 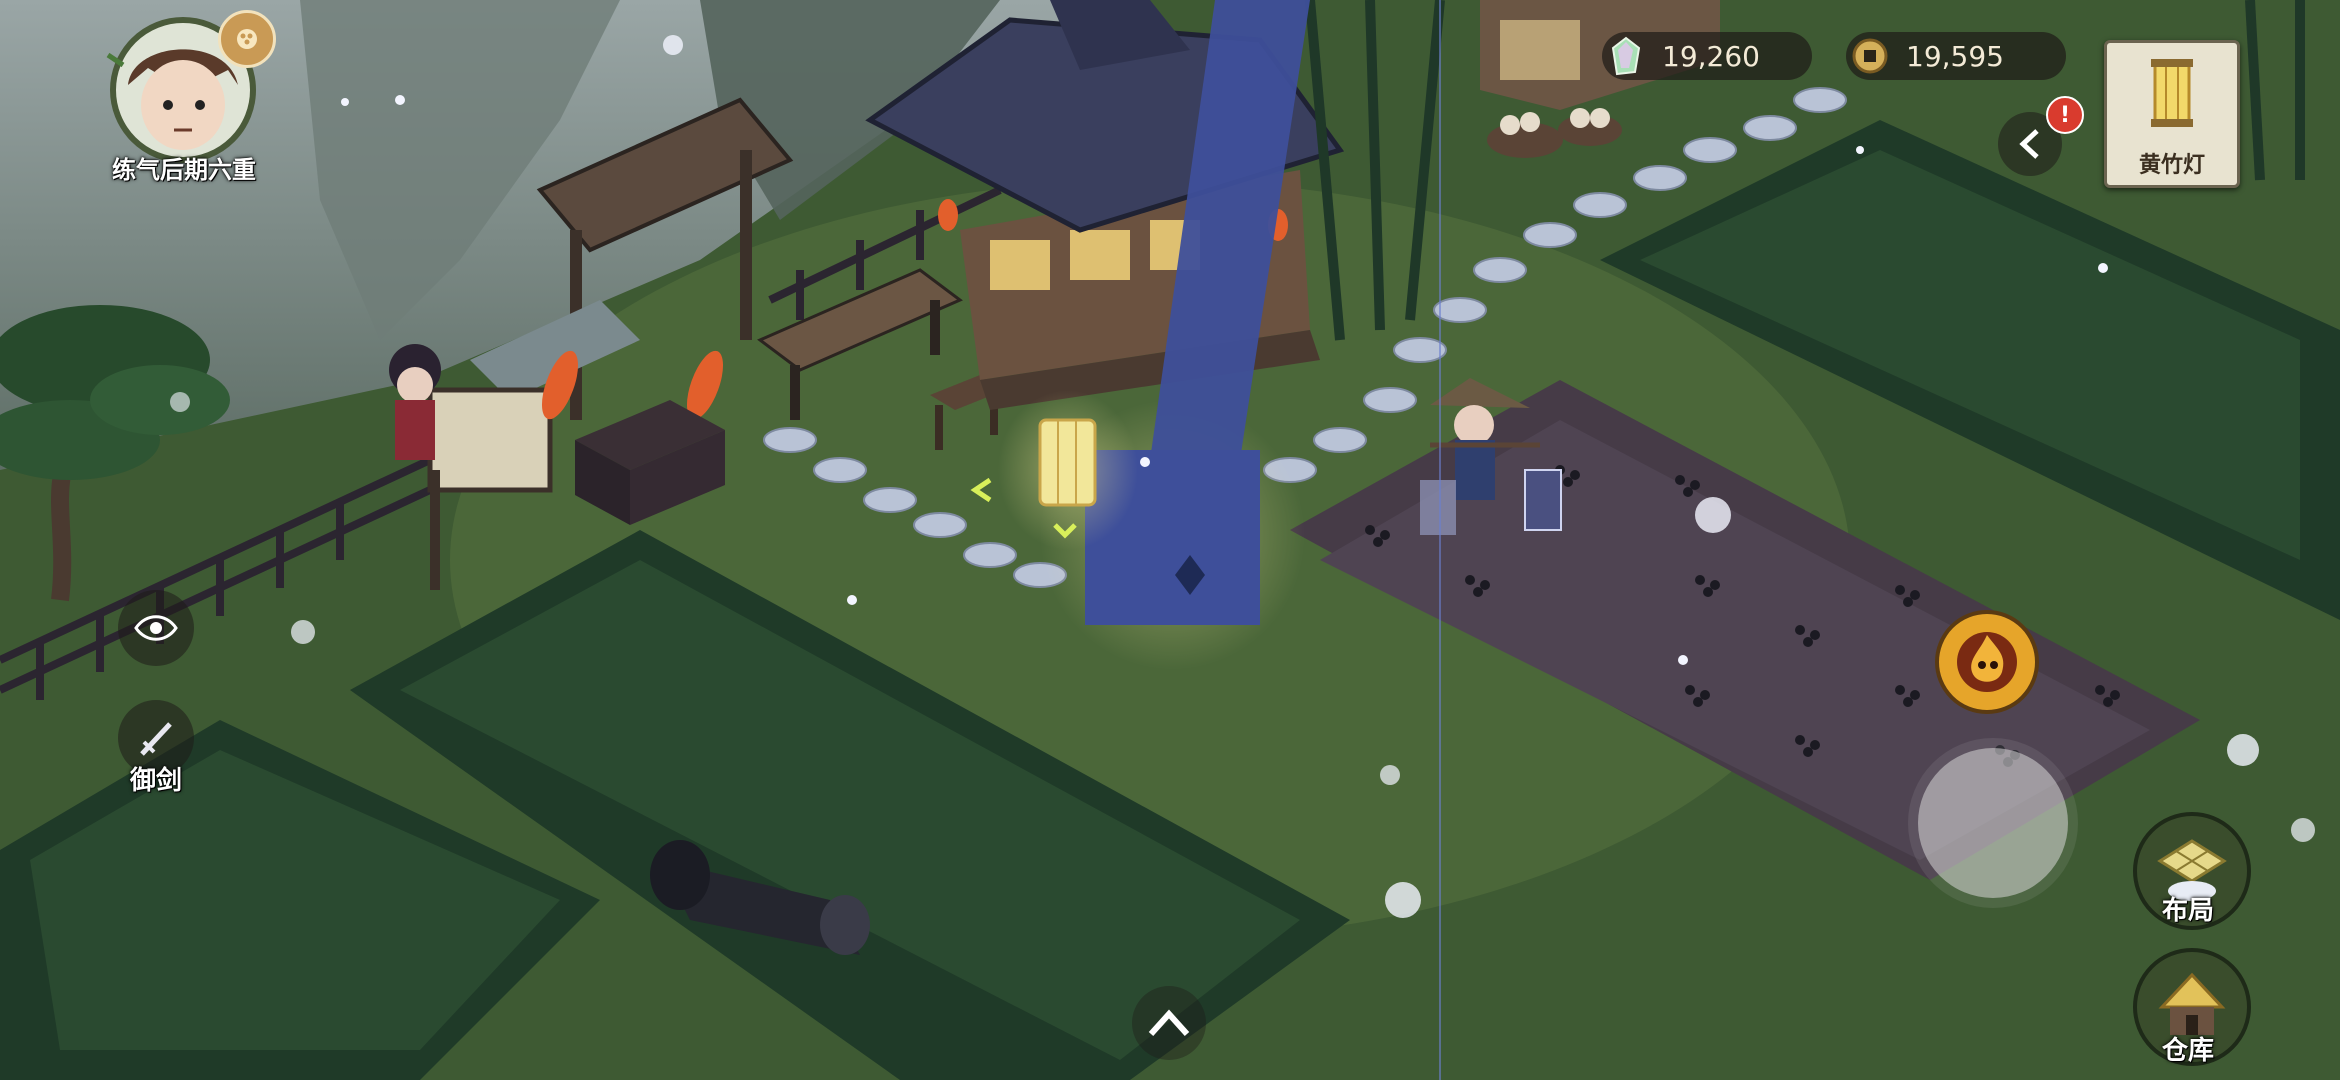 I want to click on coin-badge, so click(x=247, y=39).